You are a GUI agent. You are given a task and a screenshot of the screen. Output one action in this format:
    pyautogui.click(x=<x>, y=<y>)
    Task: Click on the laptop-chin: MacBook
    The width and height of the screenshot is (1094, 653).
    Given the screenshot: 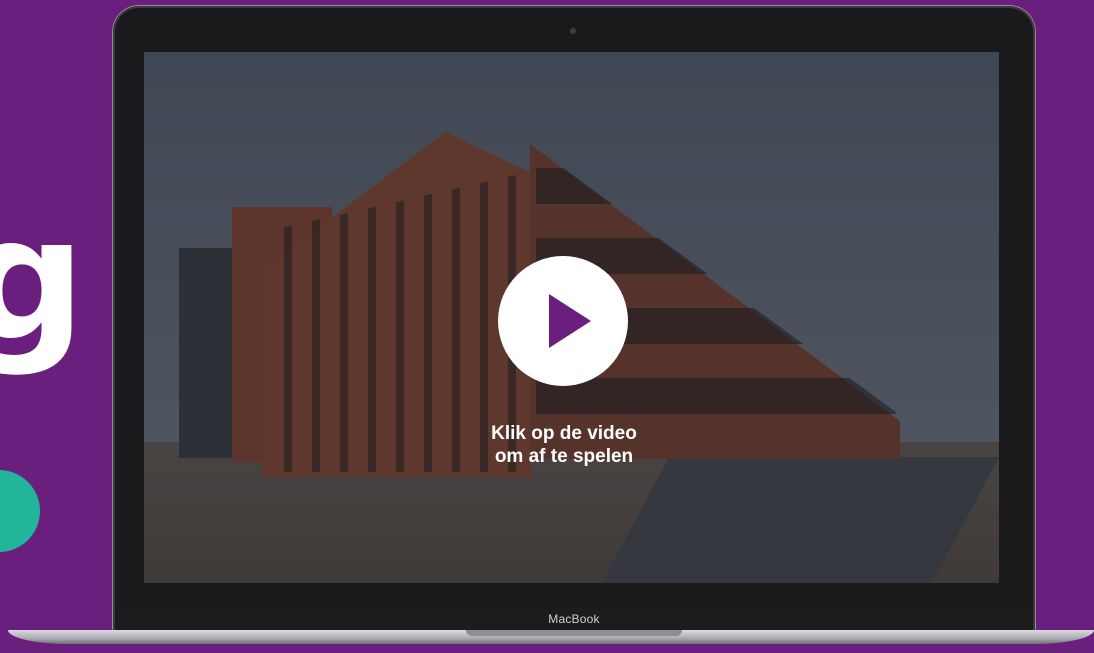 What is the action you would take?
    pyautogui.click(x=574, y=620)
    